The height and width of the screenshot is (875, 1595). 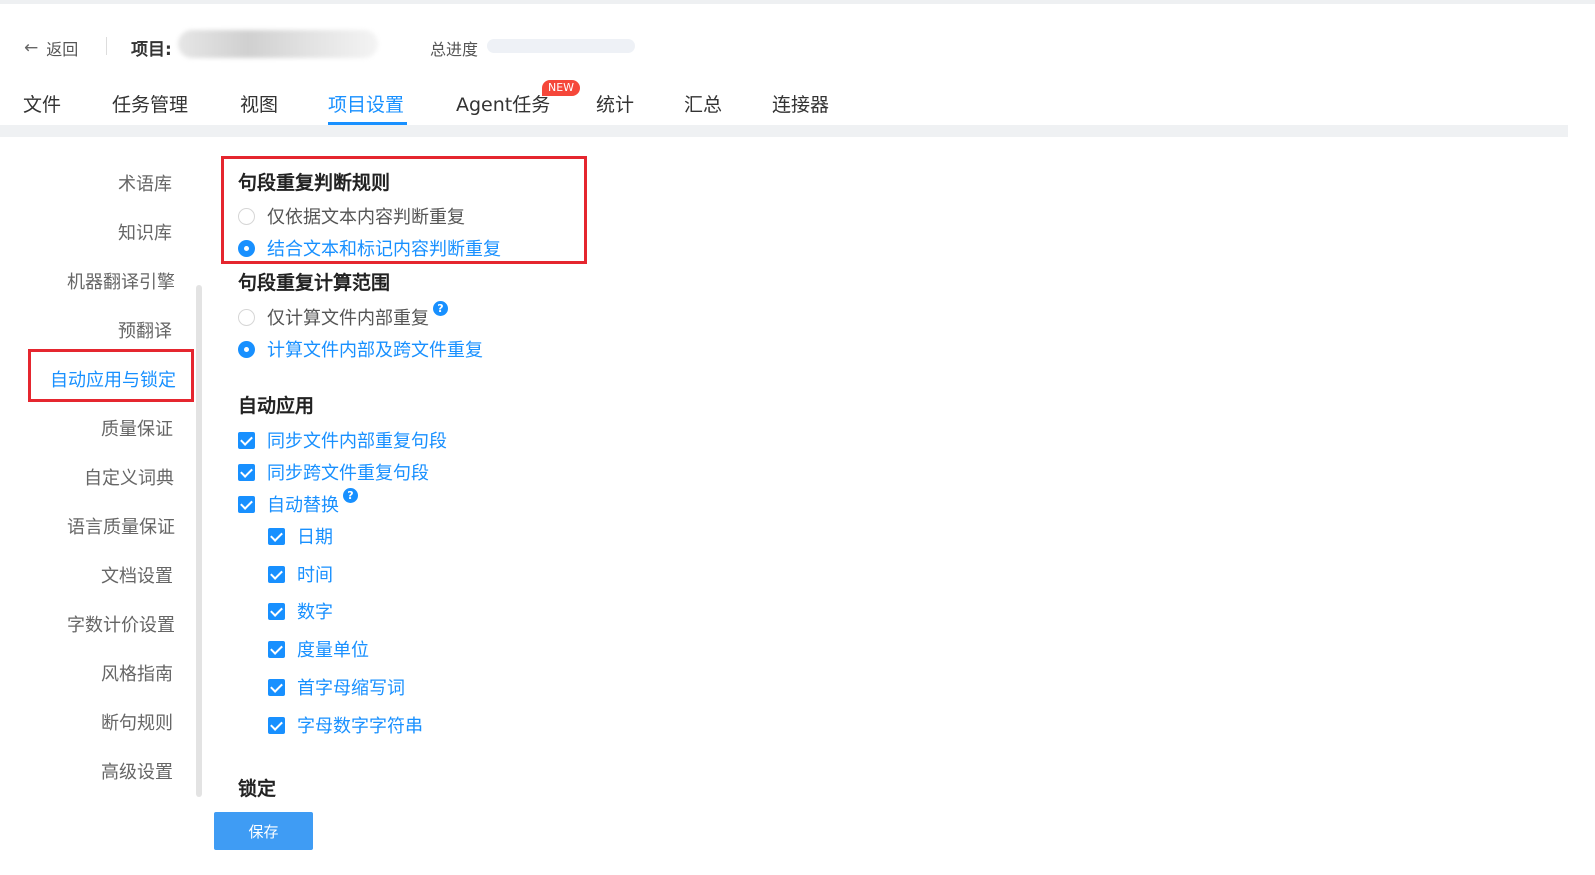 I want to click on checkbox-sync-within-file: 同步文件内部重复句段, so click(x=342, y=440).